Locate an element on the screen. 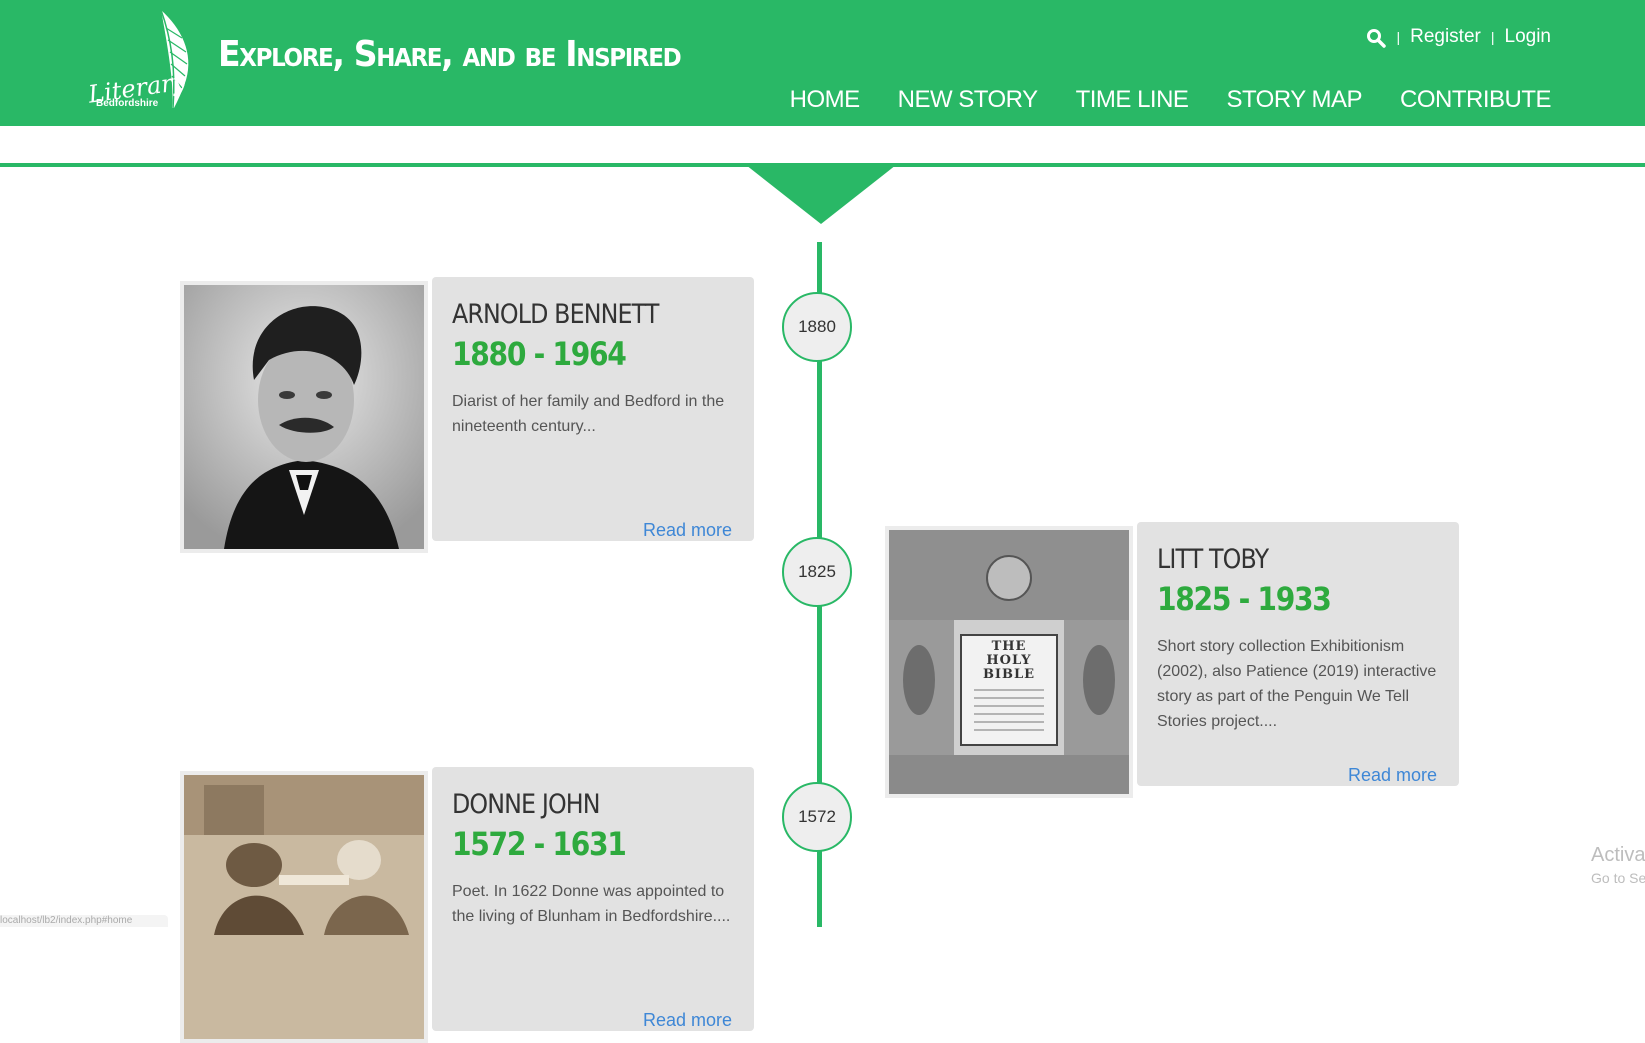  story-name: LITT TOBY is located at coordinates (1213, 559).